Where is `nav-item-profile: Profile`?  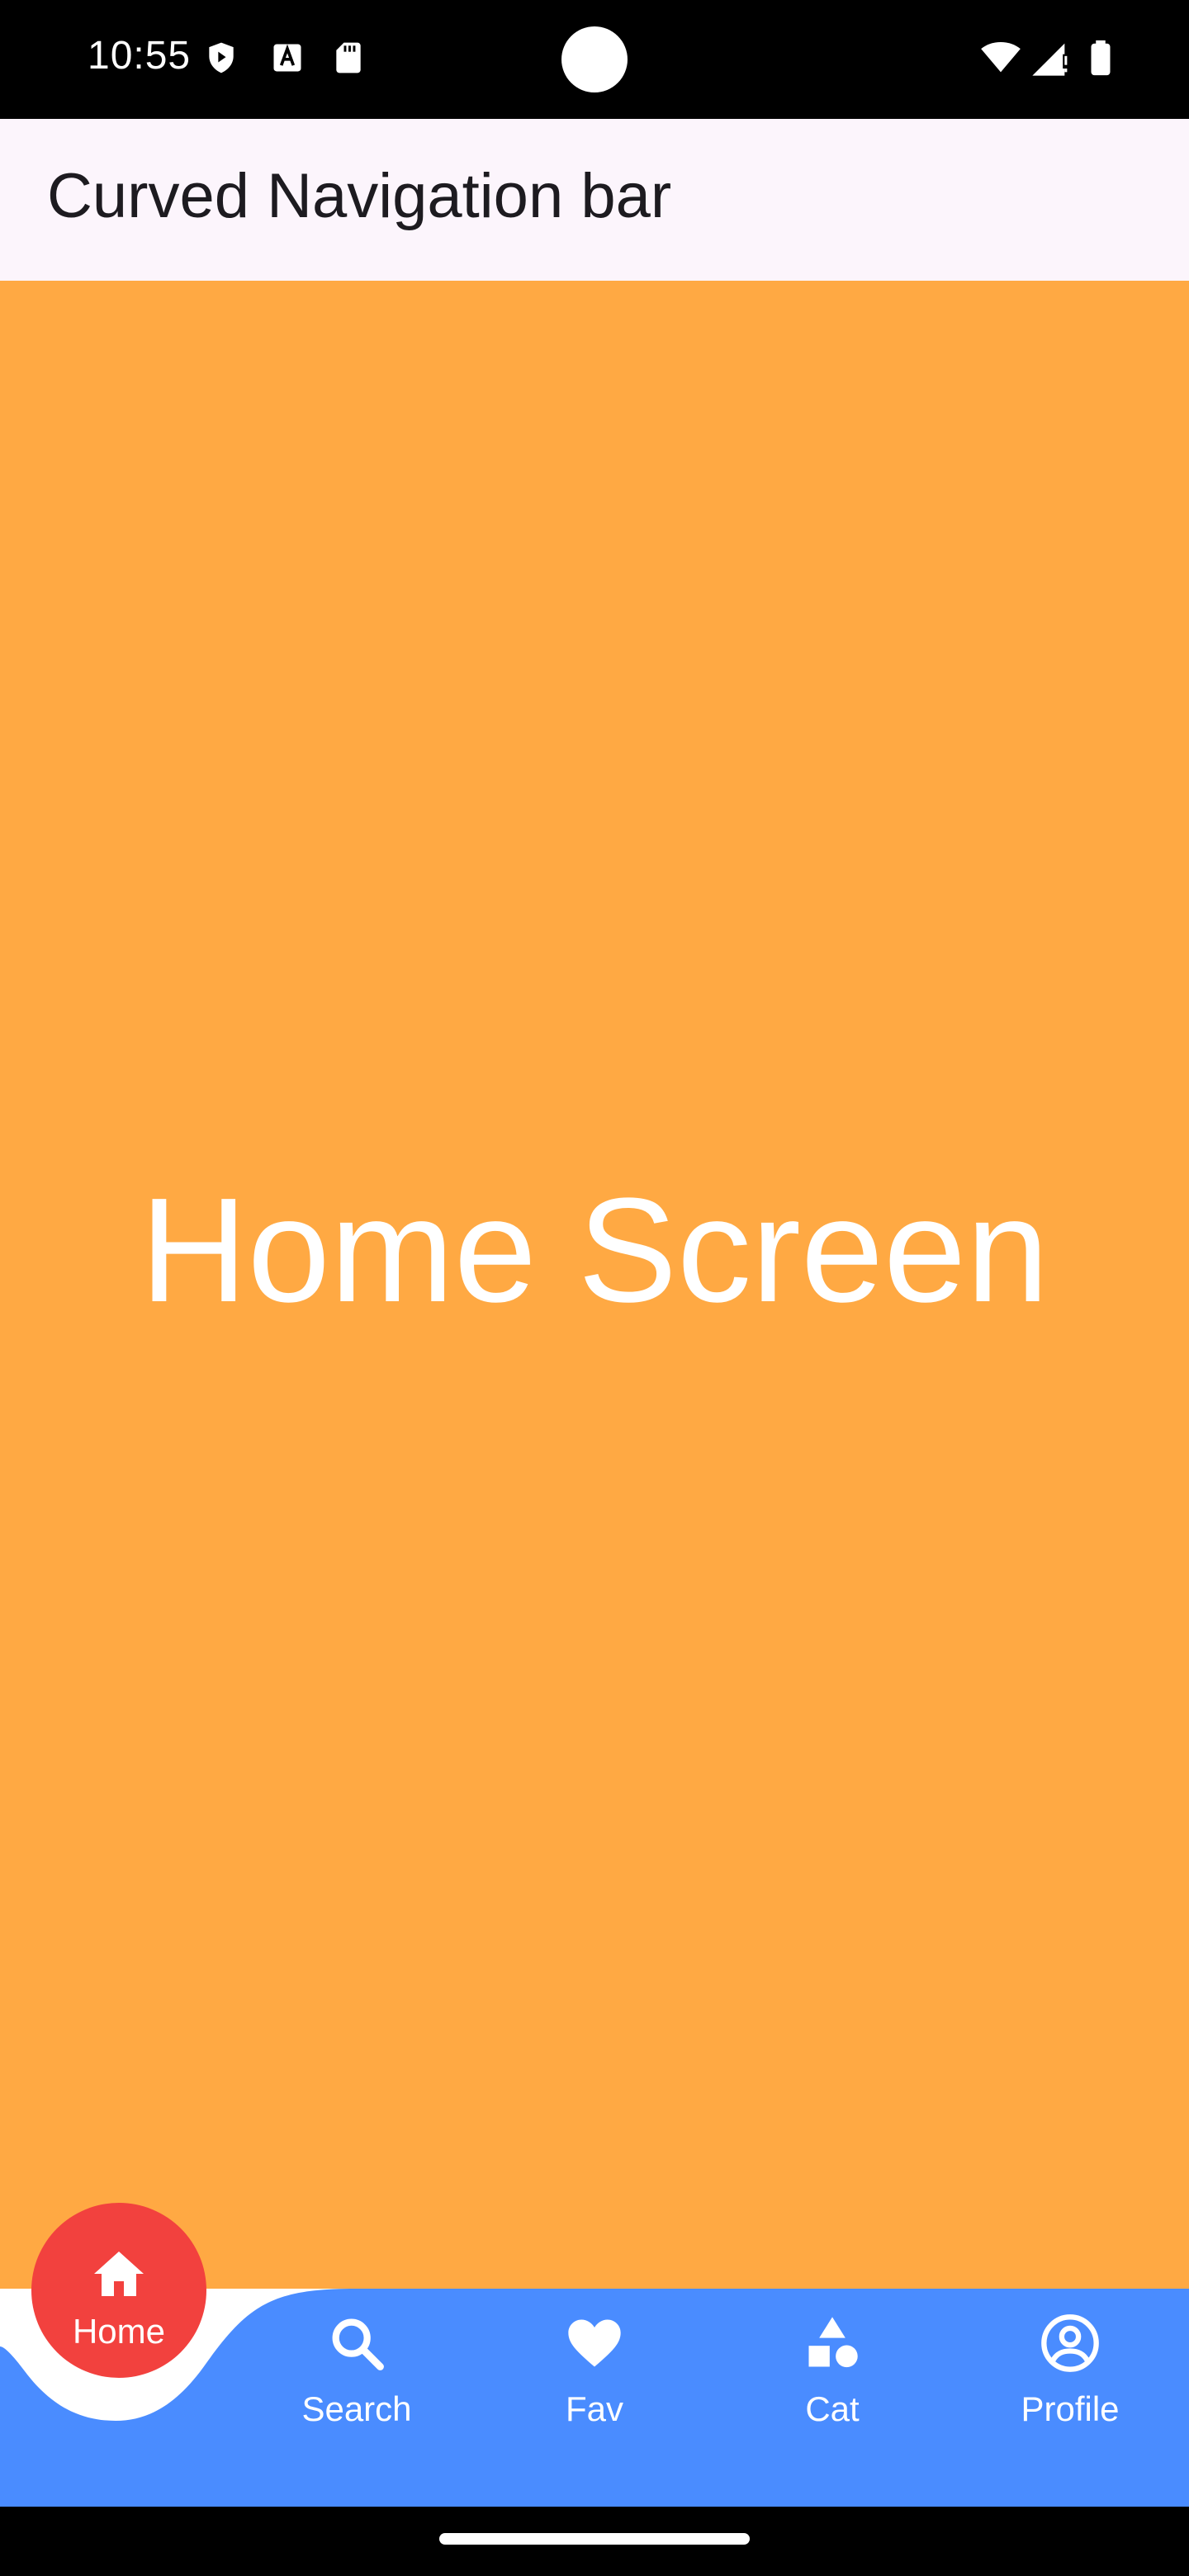
nav-item-profile: Profile is located at coordinates (1070, 2382).